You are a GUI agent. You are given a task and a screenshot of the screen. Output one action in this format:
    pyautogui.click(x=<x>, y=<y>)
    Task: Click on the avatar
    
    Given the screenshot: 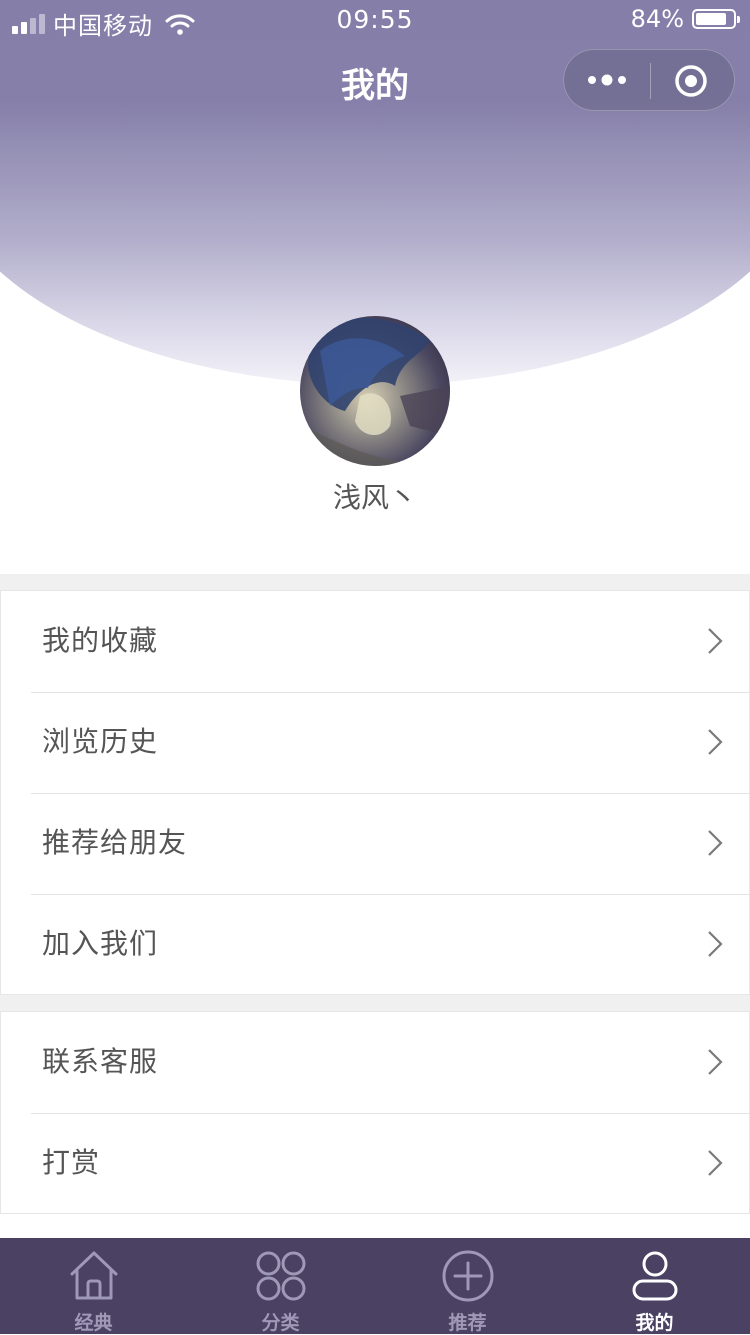 What is the action you would take?
    pyautogui.click(x=375, y=391)
    